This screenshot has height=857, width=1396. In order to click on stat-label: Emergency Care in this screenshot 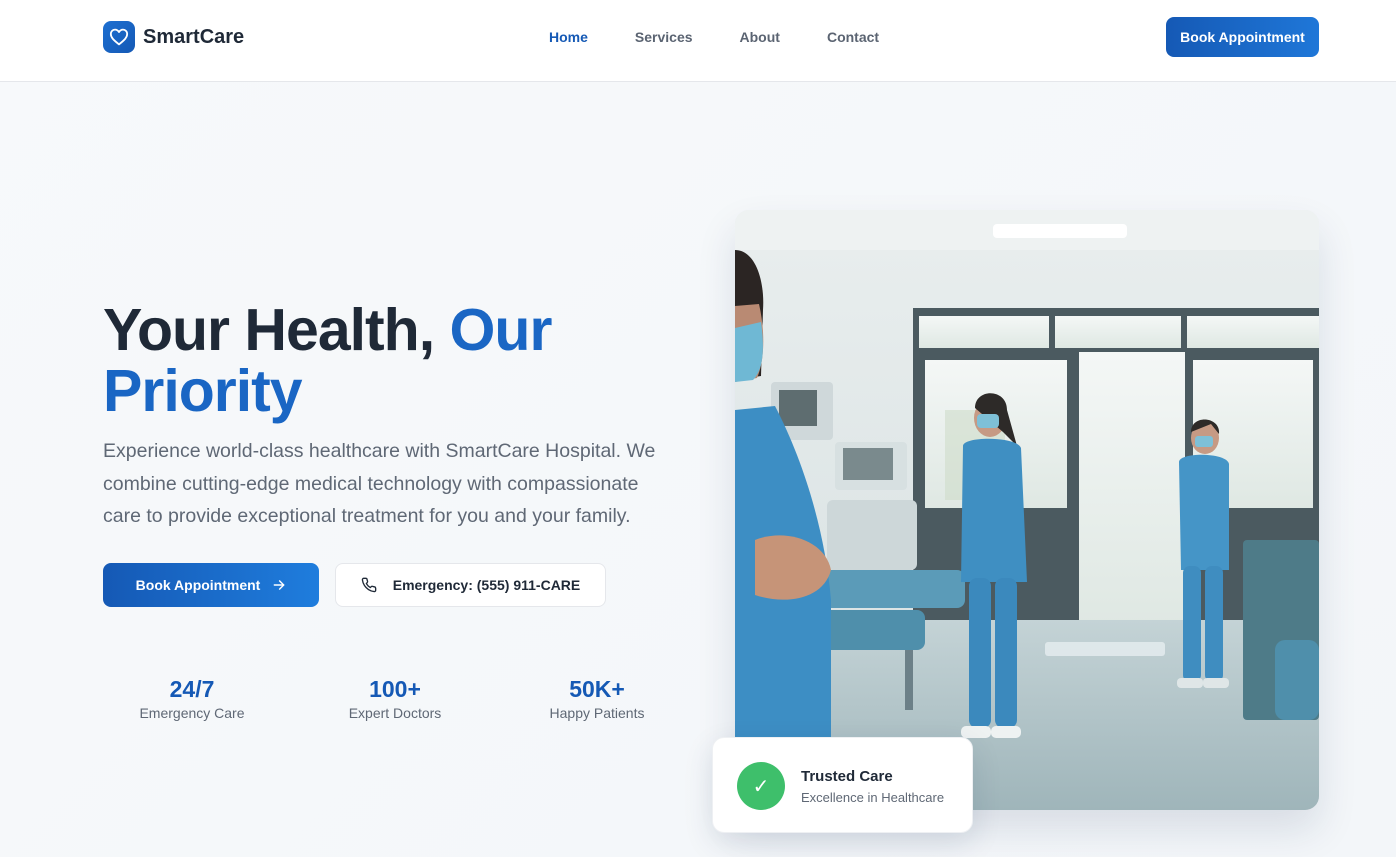, I will do `click(192, 713)`.